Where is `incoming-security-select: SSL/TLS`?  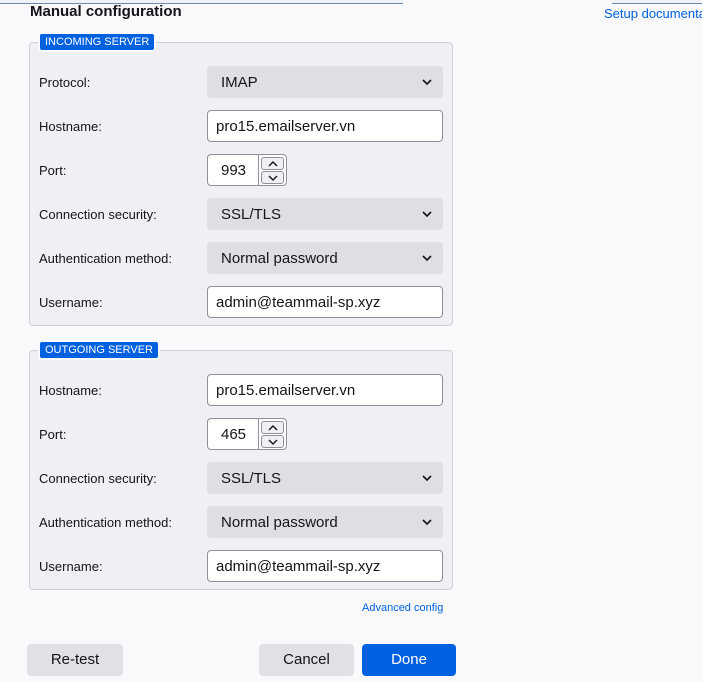
incoming-security-select: SSL/TLS is located at coordinates (325, 214).